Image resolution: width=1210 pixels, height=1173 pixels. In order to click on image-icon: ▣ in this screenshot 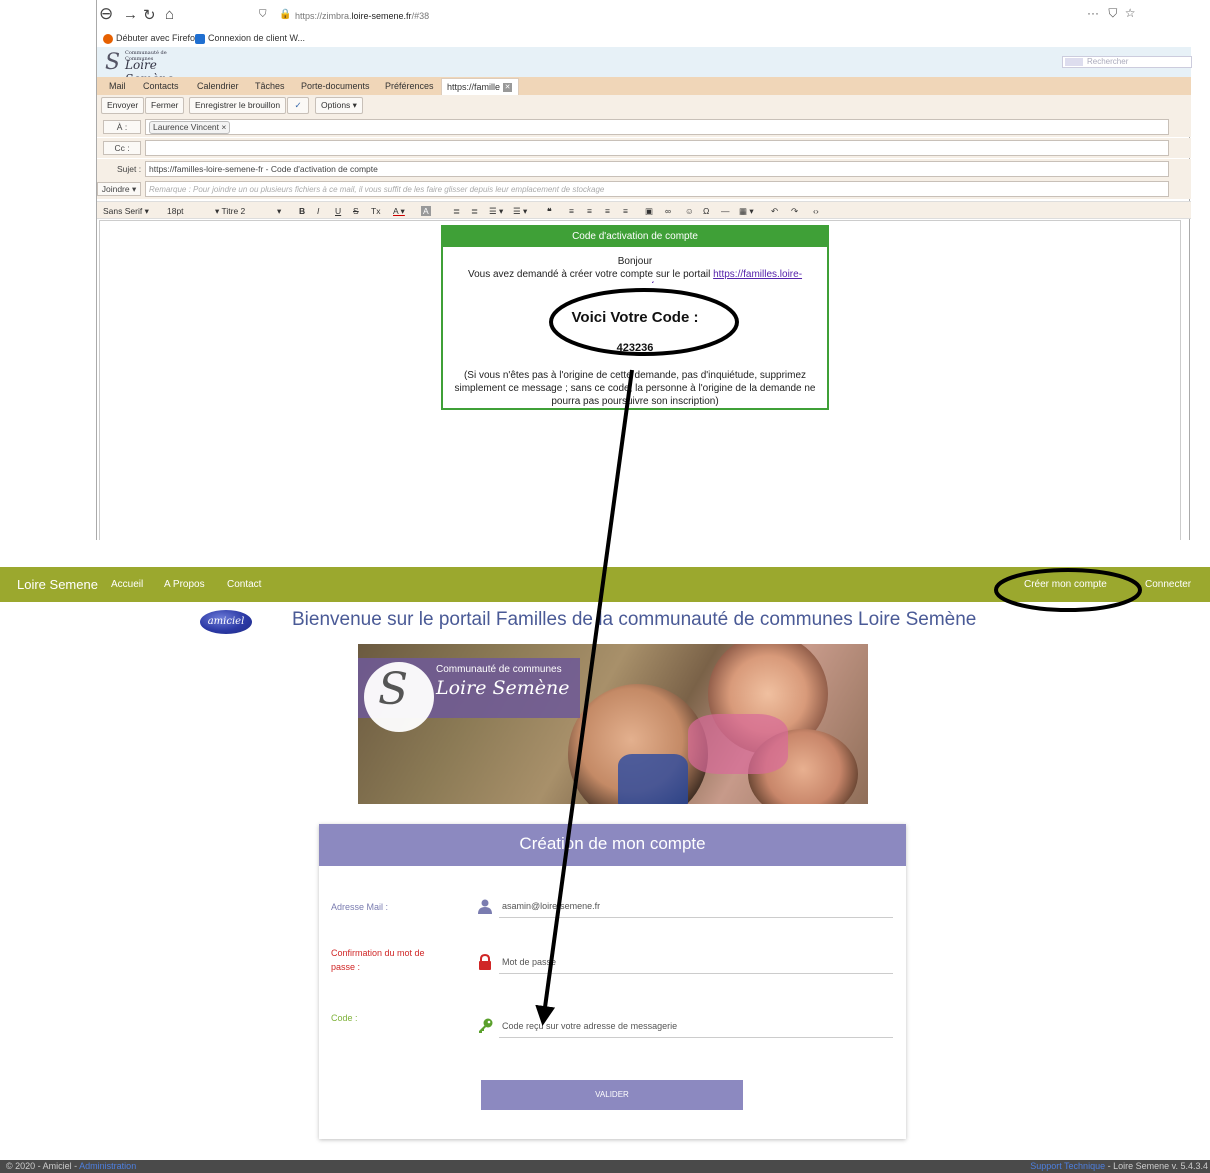, I will do `click(649, 211)`.